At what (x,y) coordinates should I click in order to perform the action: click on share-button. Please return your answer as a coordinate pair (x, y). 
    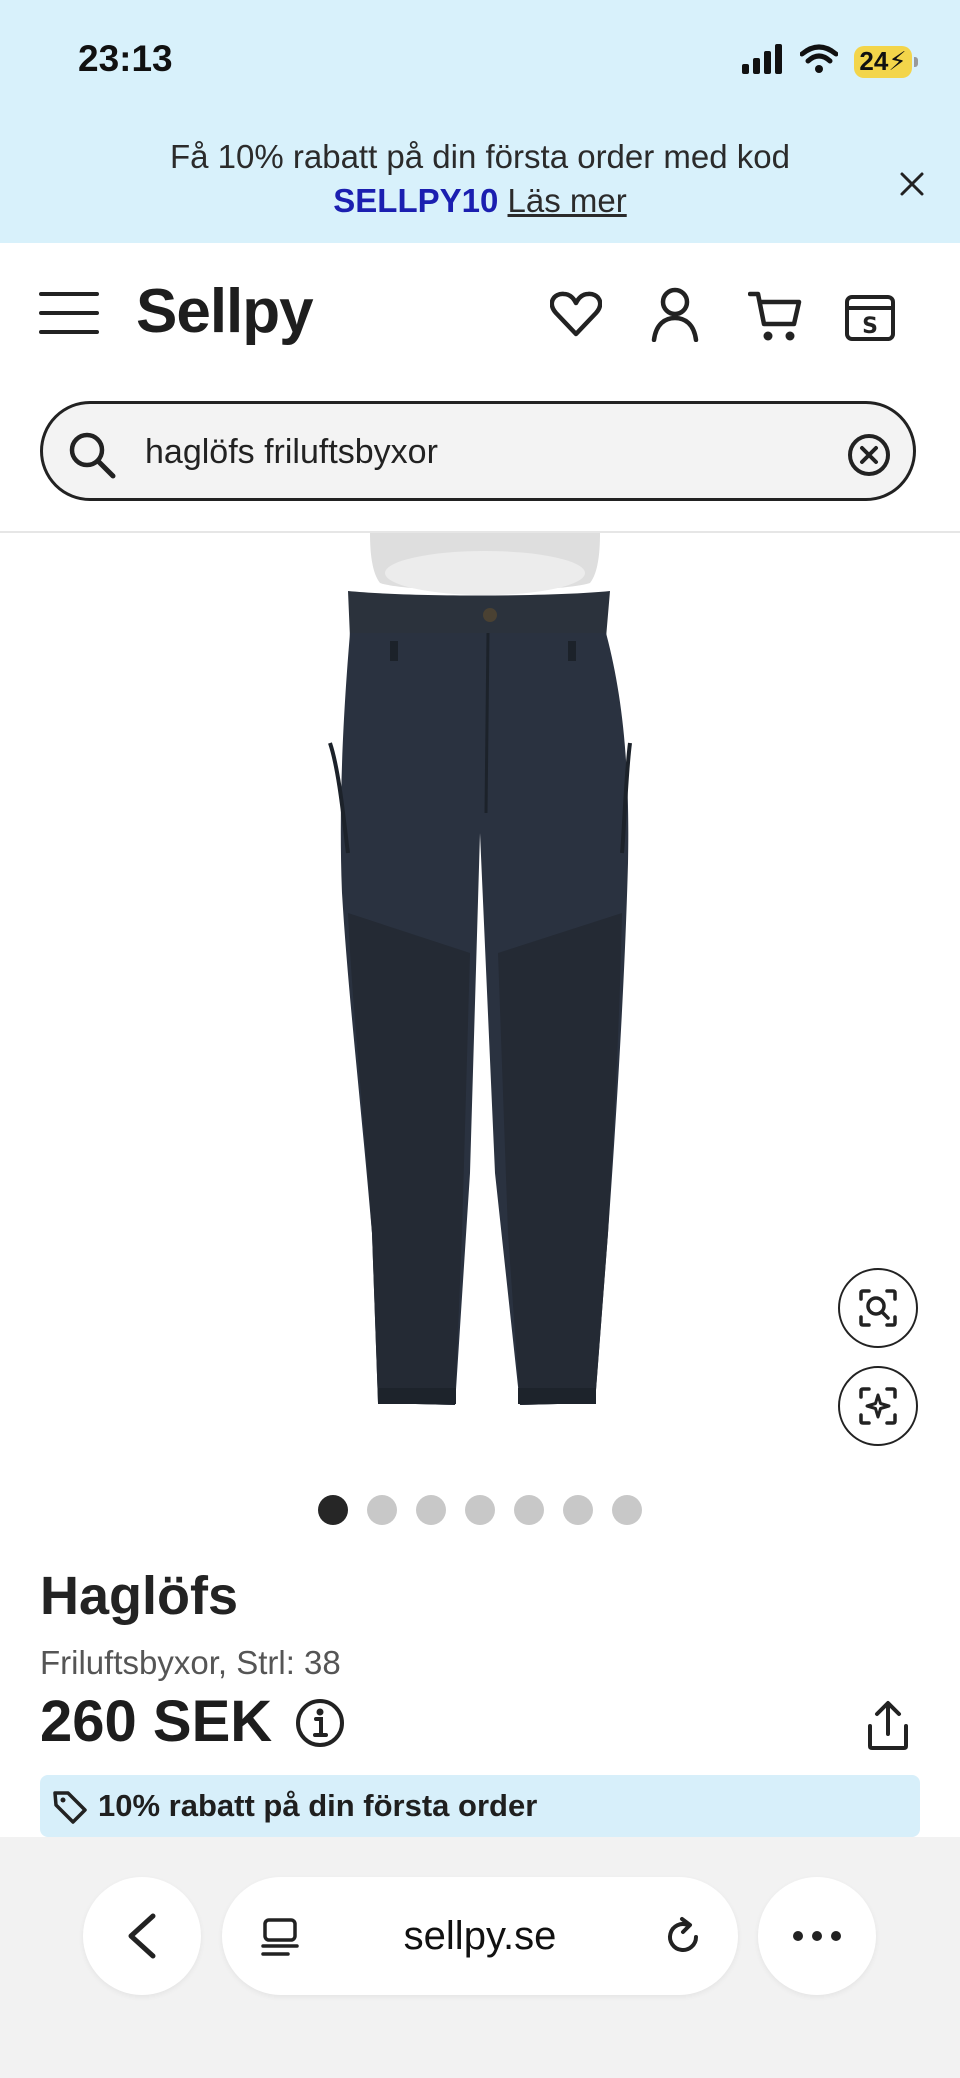
    Looking at the image, I should click on (888, 1728).